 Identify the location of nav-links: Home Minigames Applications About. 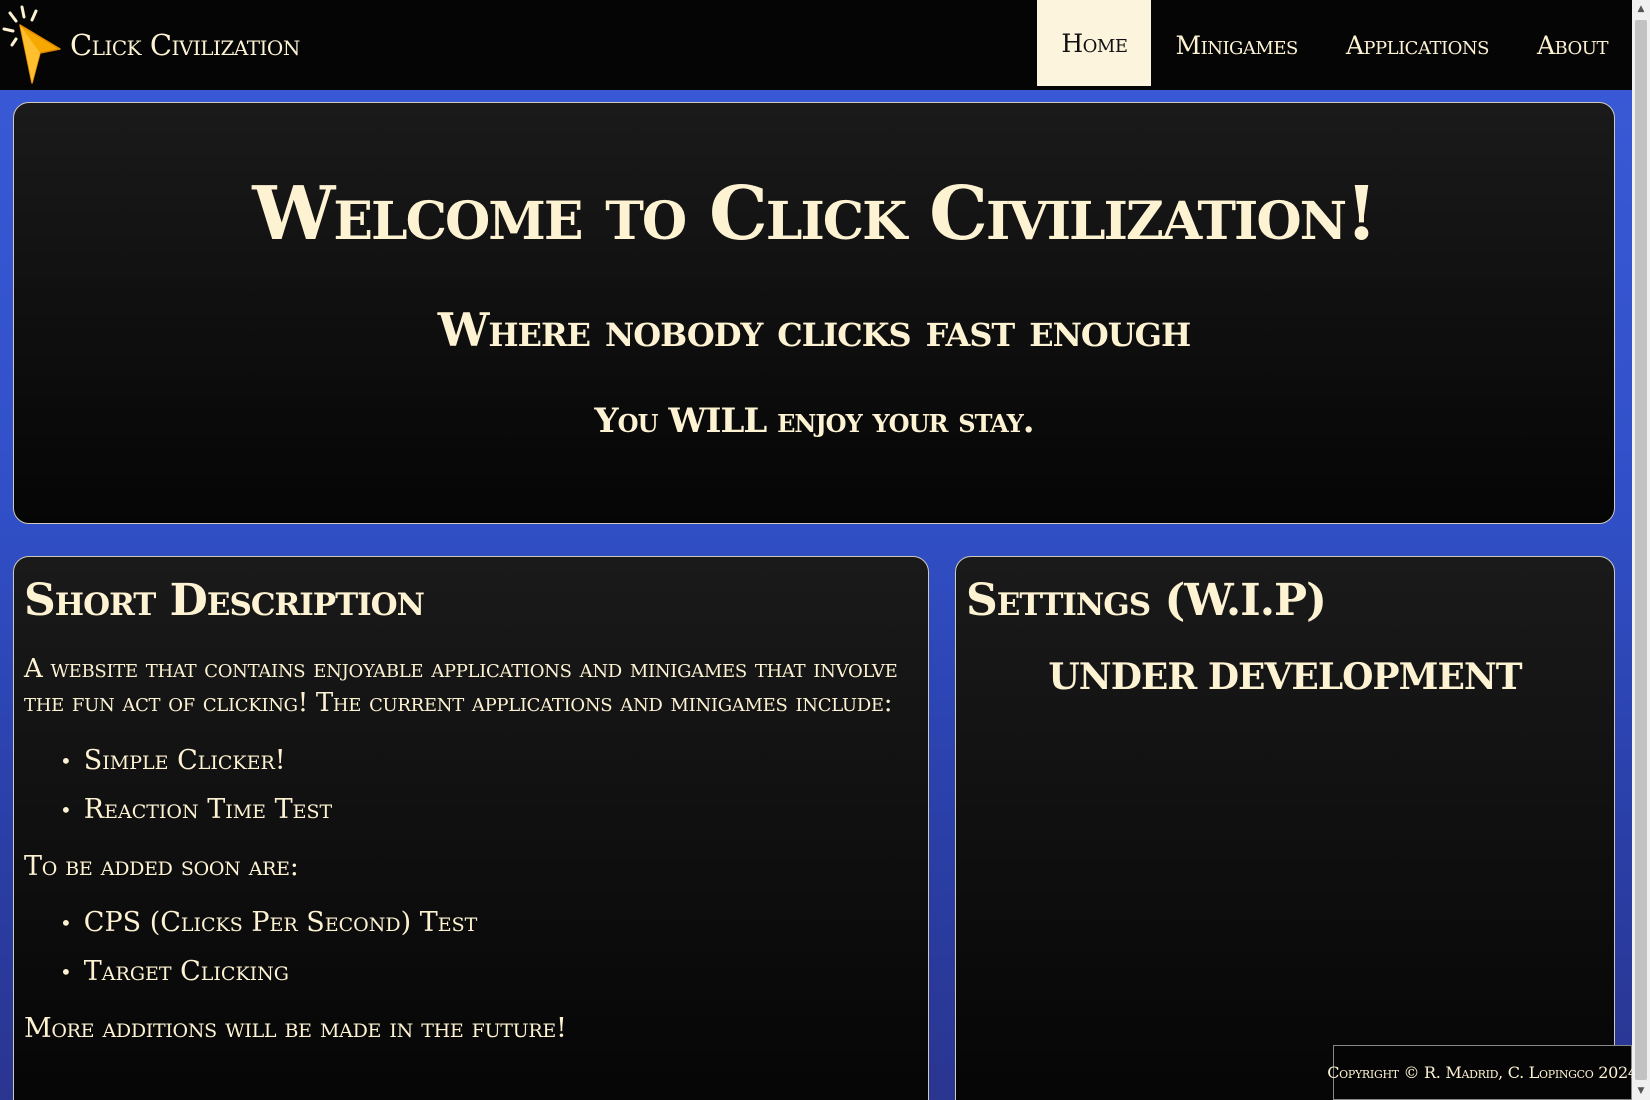
(1334, 45).